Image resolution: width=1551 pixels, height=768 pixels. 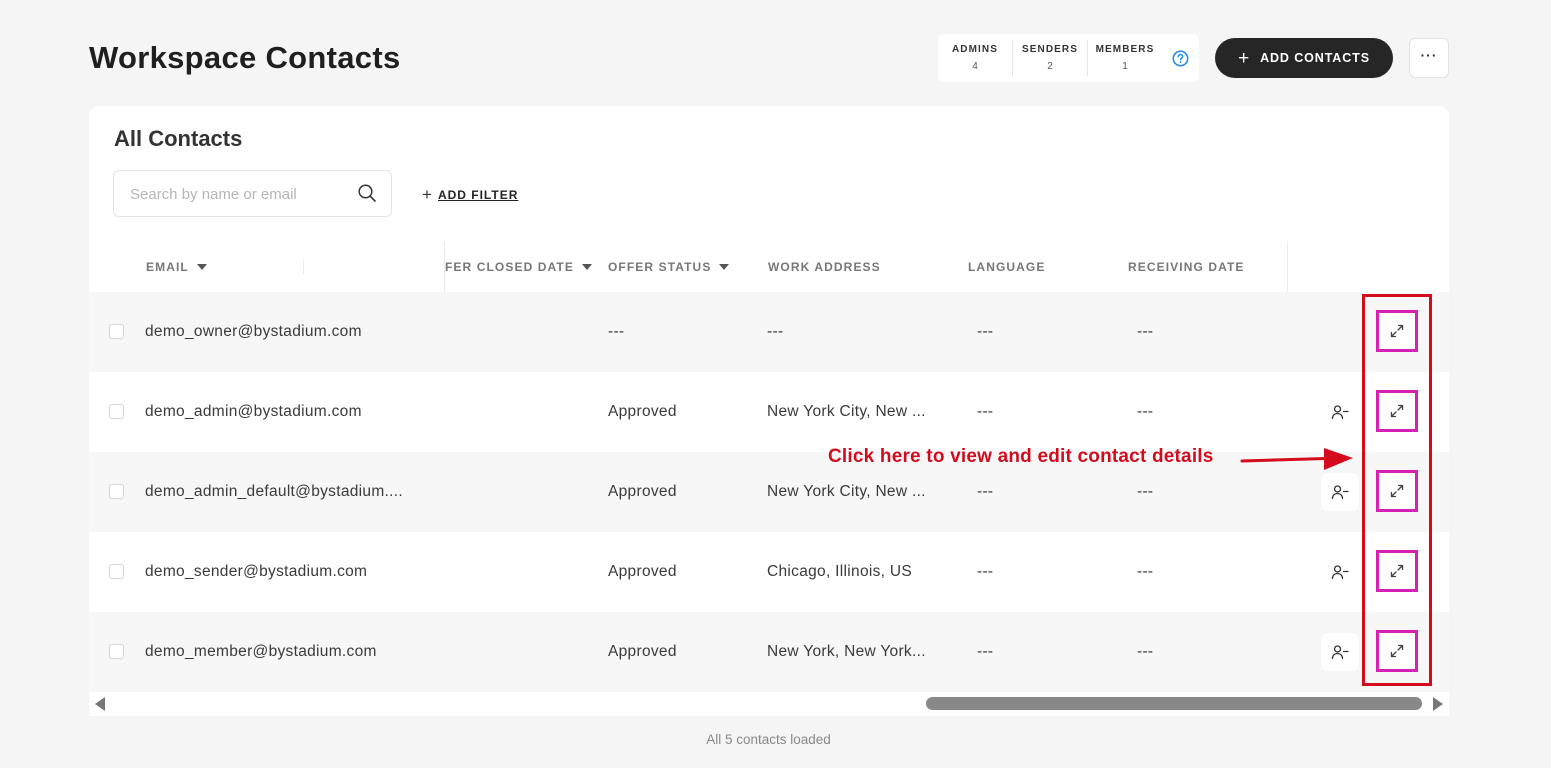 I want to click on cell-email: demo_member@bystadium.com, so click(x=261, y=651).